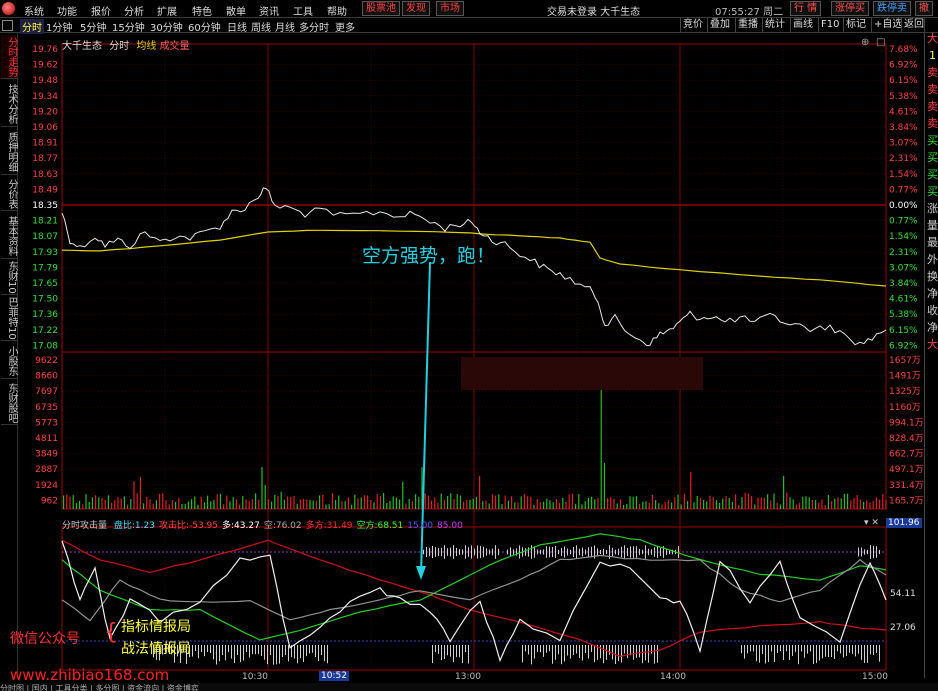 This screenshot has width=938, height=691. Describe the element at coordinates (903, 284) in the screenshot. I see `pct-tick-label: 3.84%` at that location.